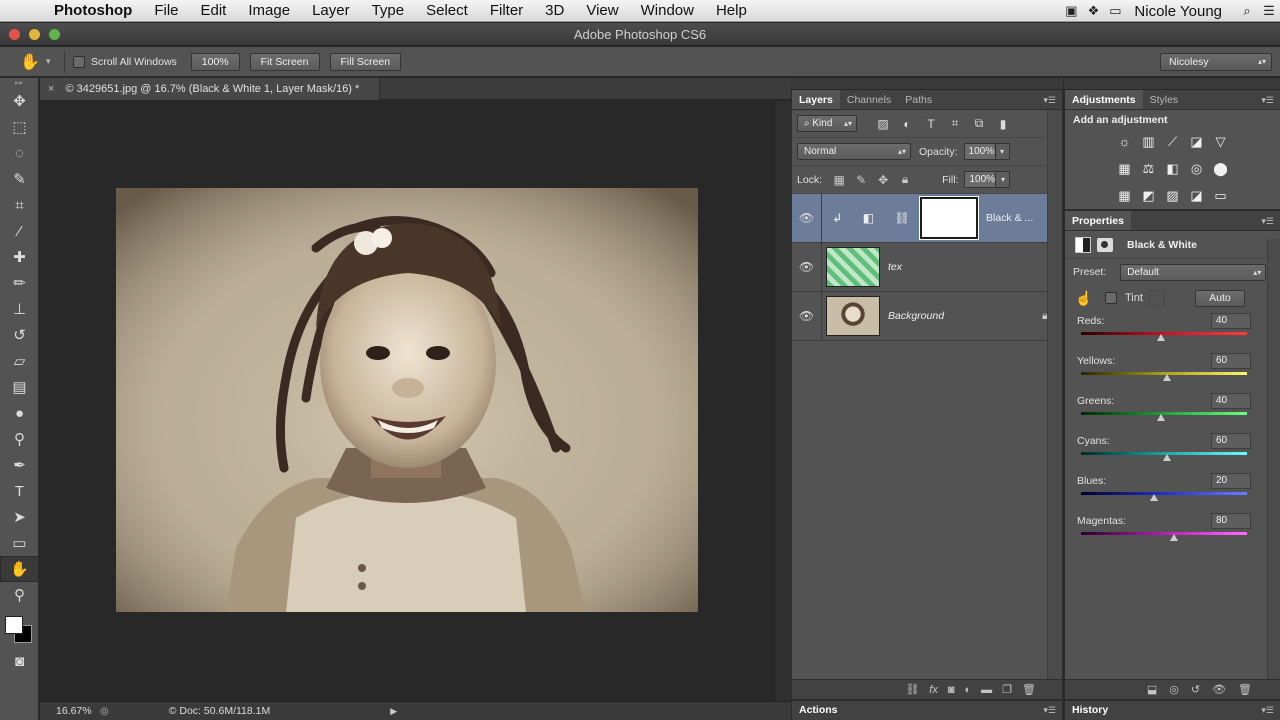 Image resolution: width=1280 pixels, height=720 pixels. I want to click on tab-properties: Properties, so click(1098, 220).